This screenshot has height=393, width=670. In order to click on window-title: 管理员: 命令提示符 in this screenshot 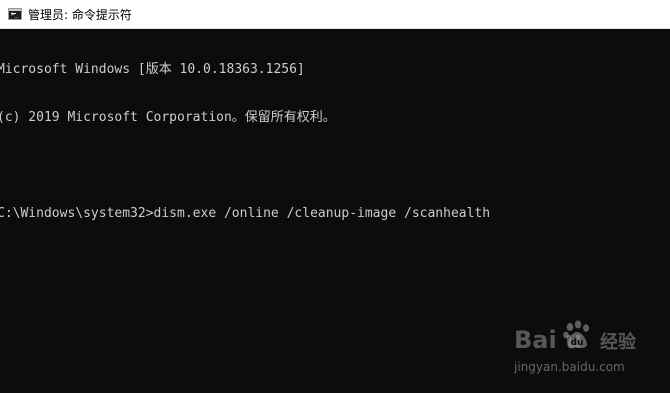, I will do `click(80, 14)`.